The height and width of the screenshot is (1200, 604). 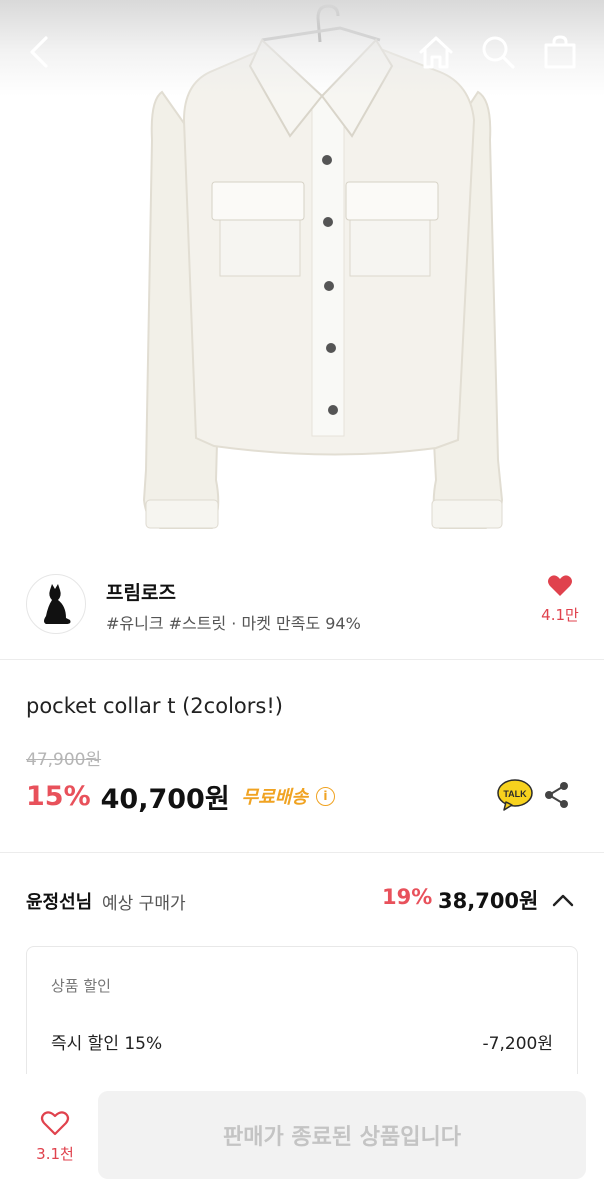 I want to click on product-title: pocket collar t (2colors!), so click(x=154, y=706).